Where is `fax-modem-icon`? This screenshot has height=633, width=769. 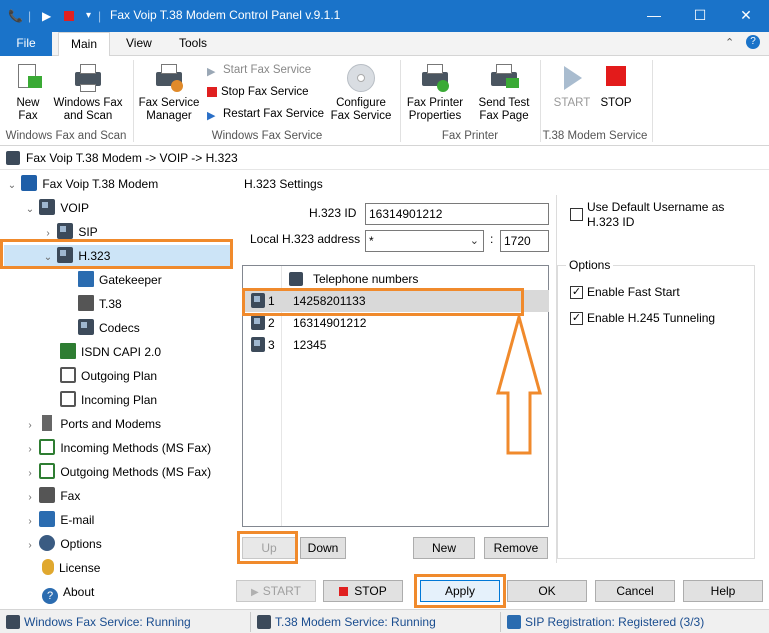 fax-modem-icon is located at coordinates (13, 158).